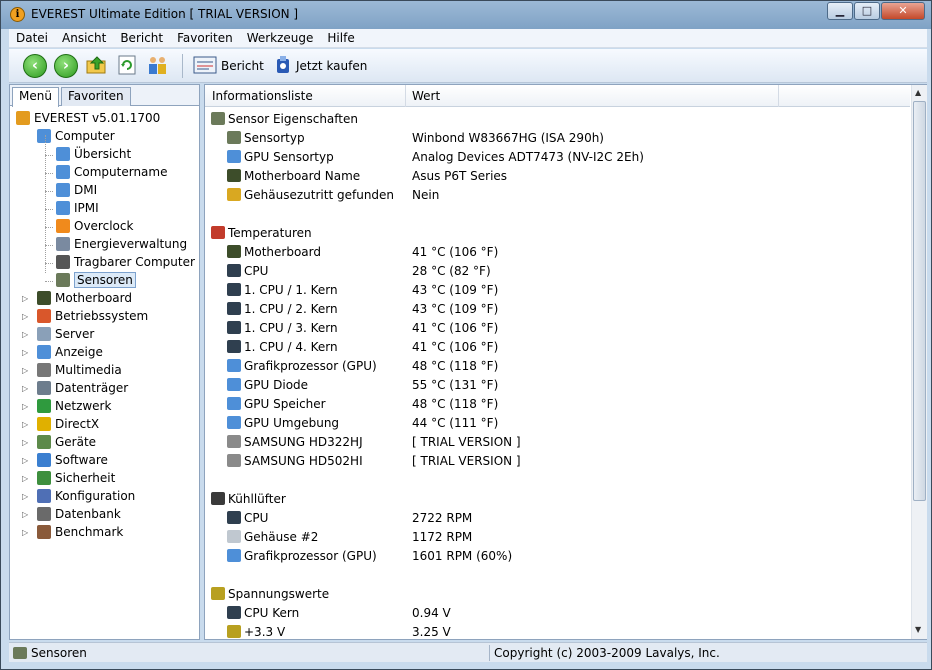 The width and height of the screenshot is (932, 670). Describe the element at coordinates (32, 37) in the screenshot. I see `menu-datei: Datei` at that location.